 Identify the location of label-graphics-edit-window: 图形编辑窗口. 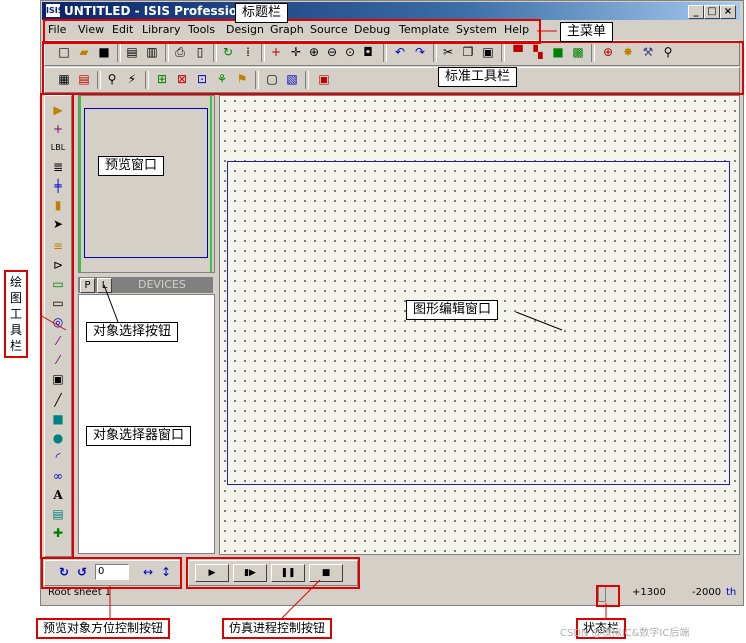
(452, 310).